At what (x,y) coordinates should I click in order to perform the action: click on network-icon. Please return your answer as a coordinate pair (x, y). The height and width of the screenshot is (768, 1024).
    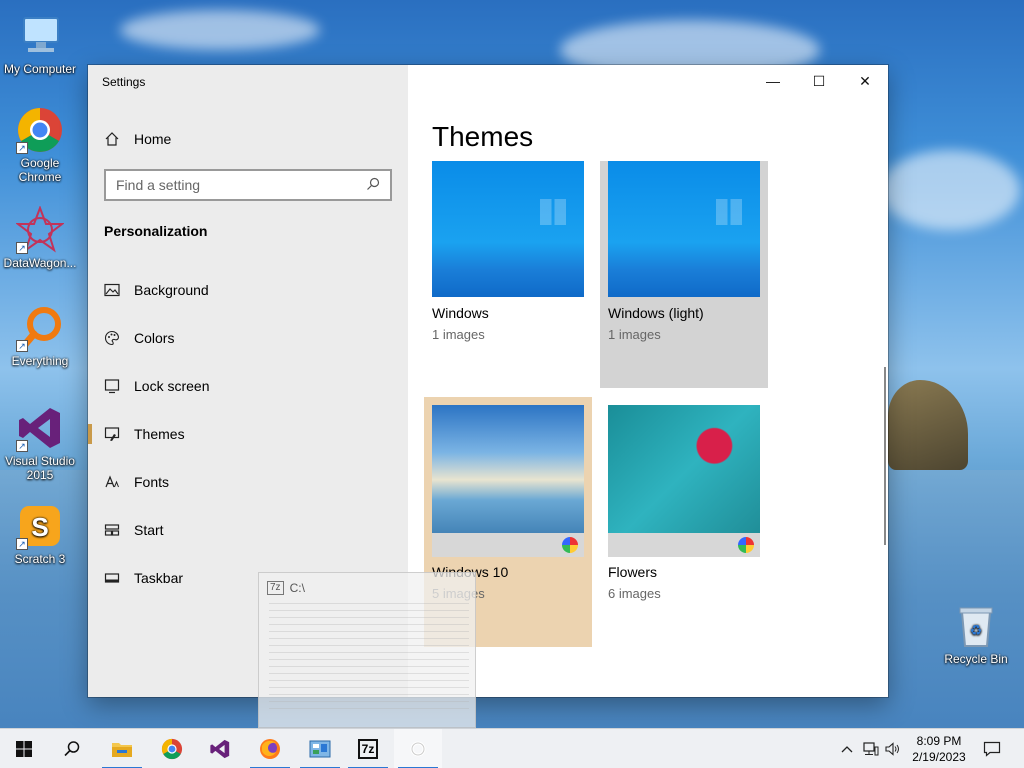
    Looking at the image, I should click on (871, 749).